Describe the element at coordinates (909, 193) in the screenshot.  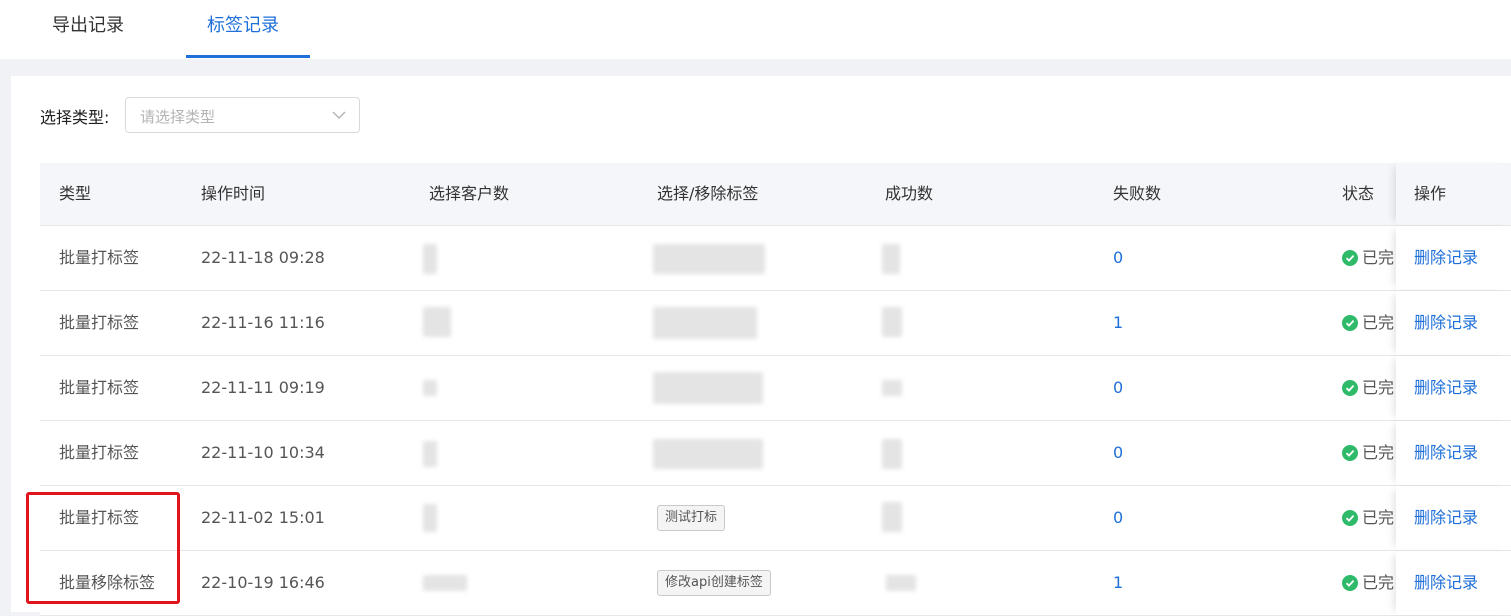
I see `col-success: 成功数` at that location.